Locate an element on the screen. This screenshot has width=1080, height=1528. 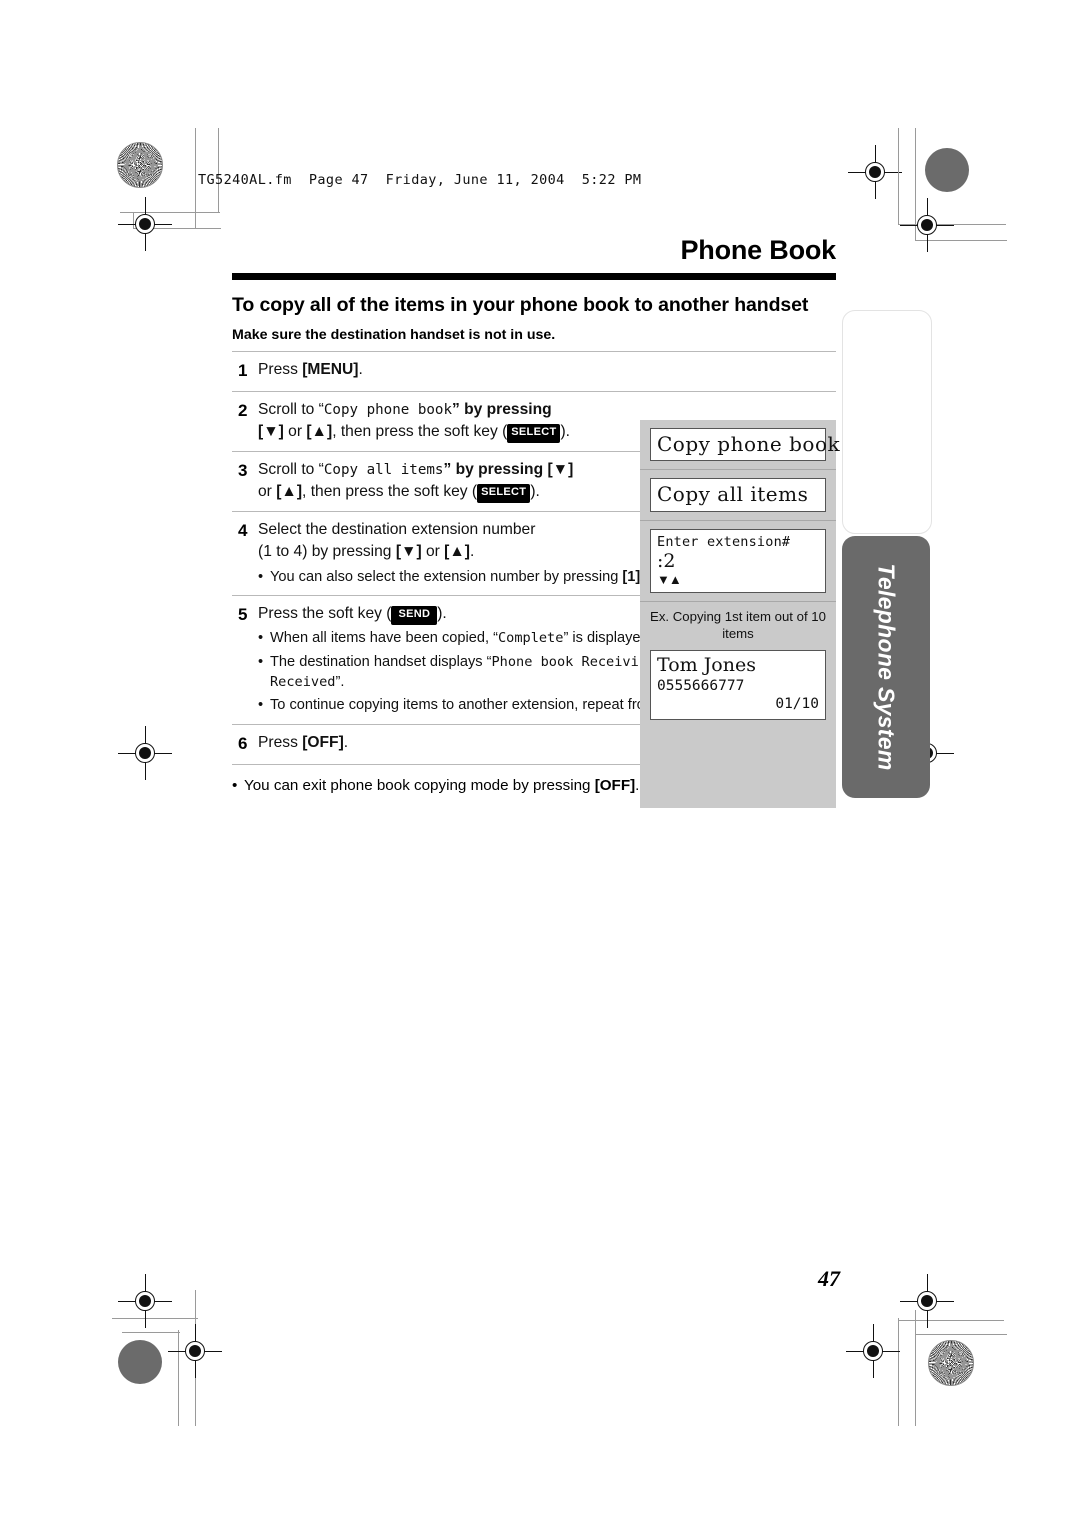
lcd-cell-enter-extension: Enter extension#:2 ▼▲ is located at coordinates (738, 556).